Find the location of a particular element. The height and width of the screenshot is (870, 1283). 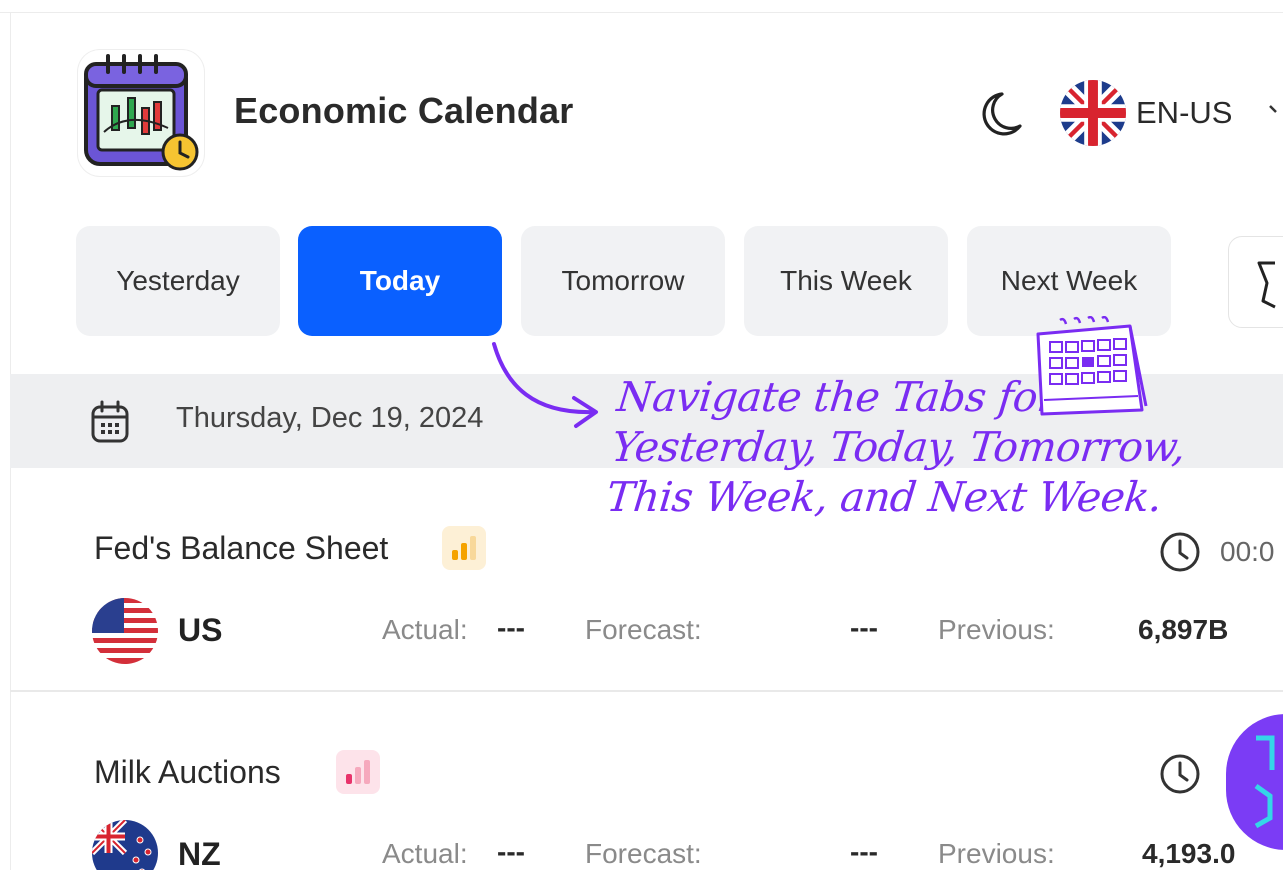

event-time: 00:0 is located at coordinates (1247, 551).